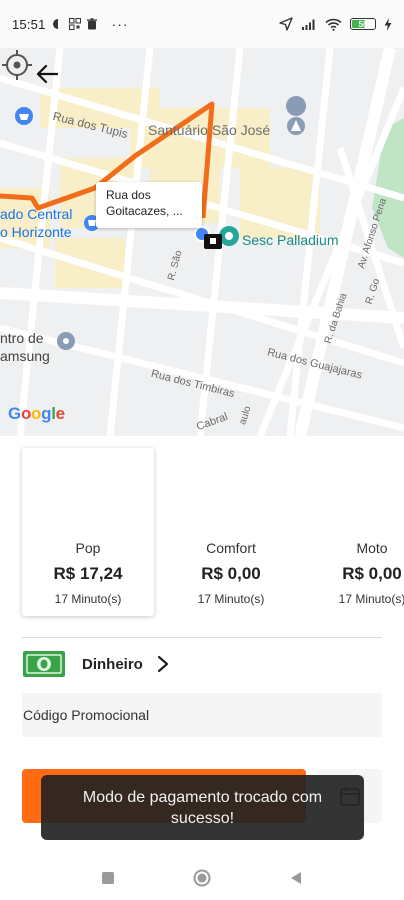  Describe the element at coordinates (372, 548) in the screenshot. I see `ride-option-name: Moto` at that location.